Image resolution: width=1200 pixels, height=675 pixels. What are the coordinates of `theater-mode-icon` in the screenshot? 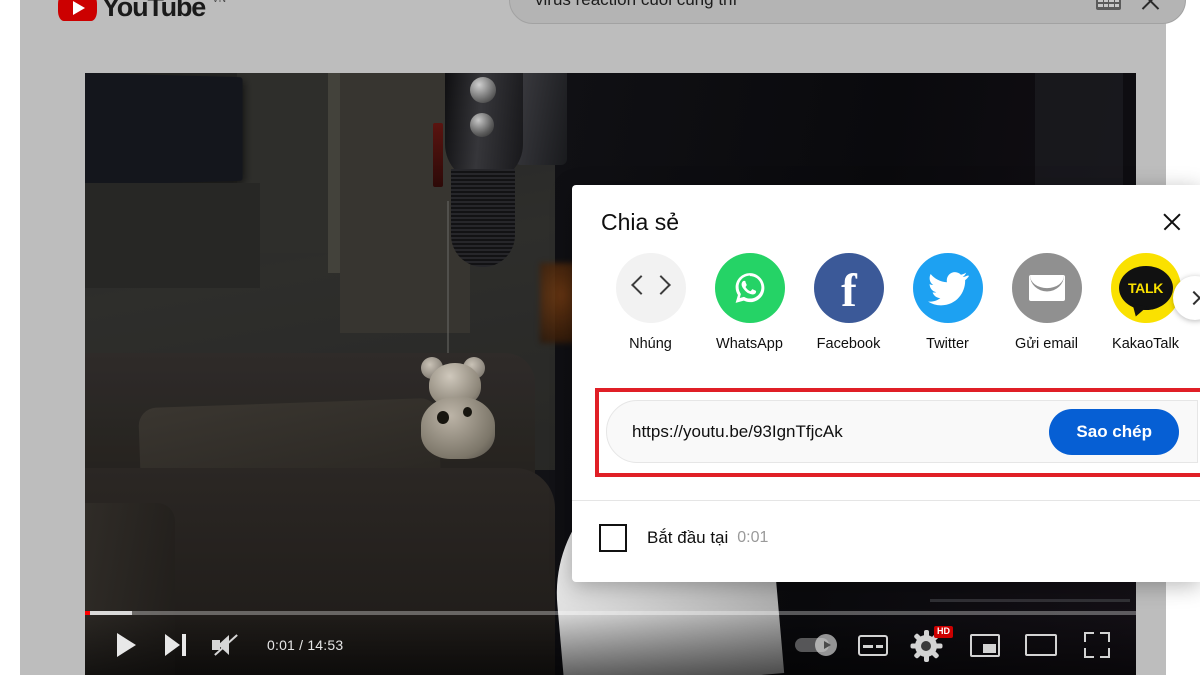 It's located at (1041, 645).